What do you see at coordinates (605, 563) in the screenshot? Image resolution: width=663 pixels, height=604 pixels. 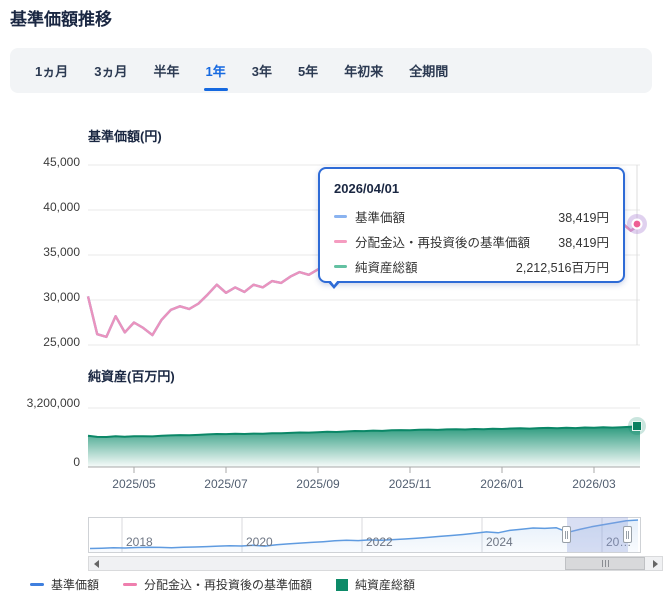 I see `scrollbar-thumb` at bounding box center [605, 563].